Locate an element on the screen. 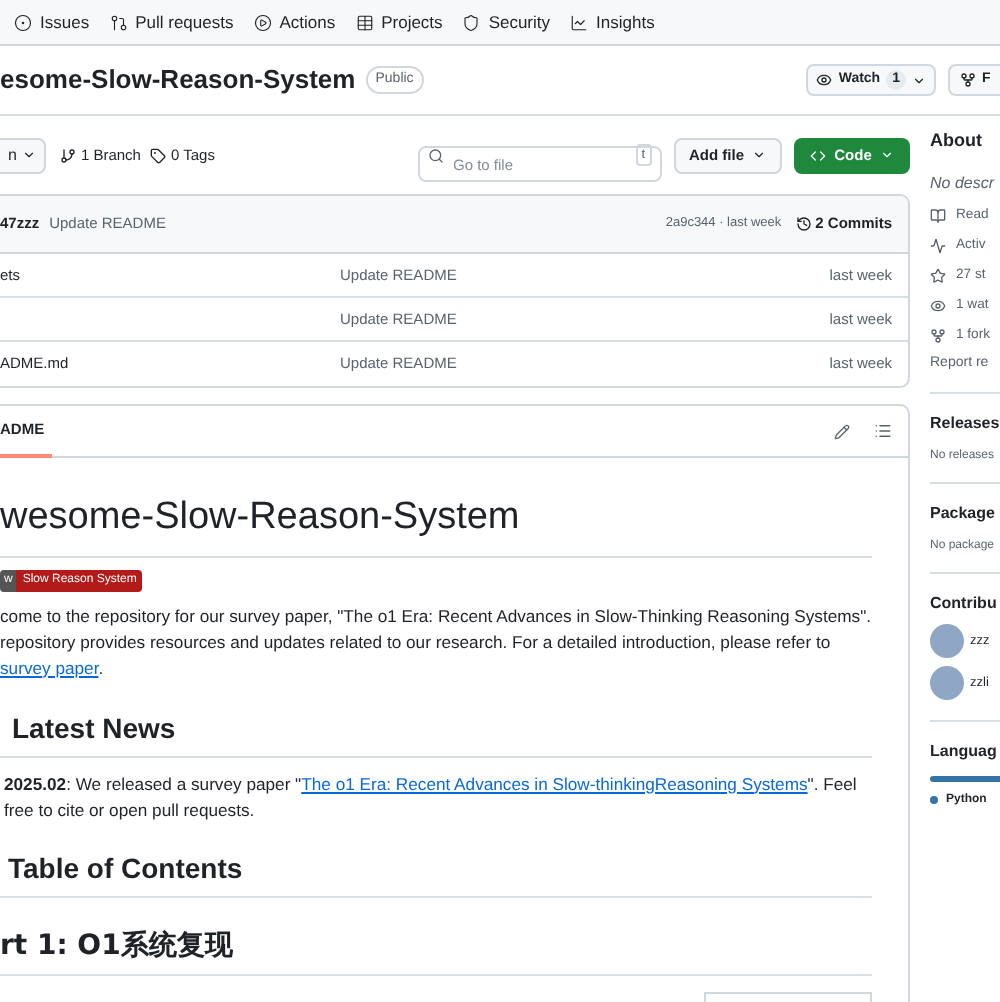  readme-title: wesome-Slow-Reason-System is located at coordinates (436, 523).